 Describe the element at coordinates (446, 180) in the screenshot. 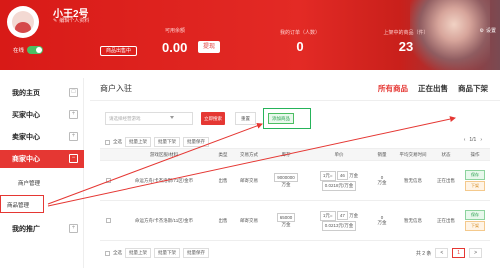

I see `status-cell: 正在出售` at that location.